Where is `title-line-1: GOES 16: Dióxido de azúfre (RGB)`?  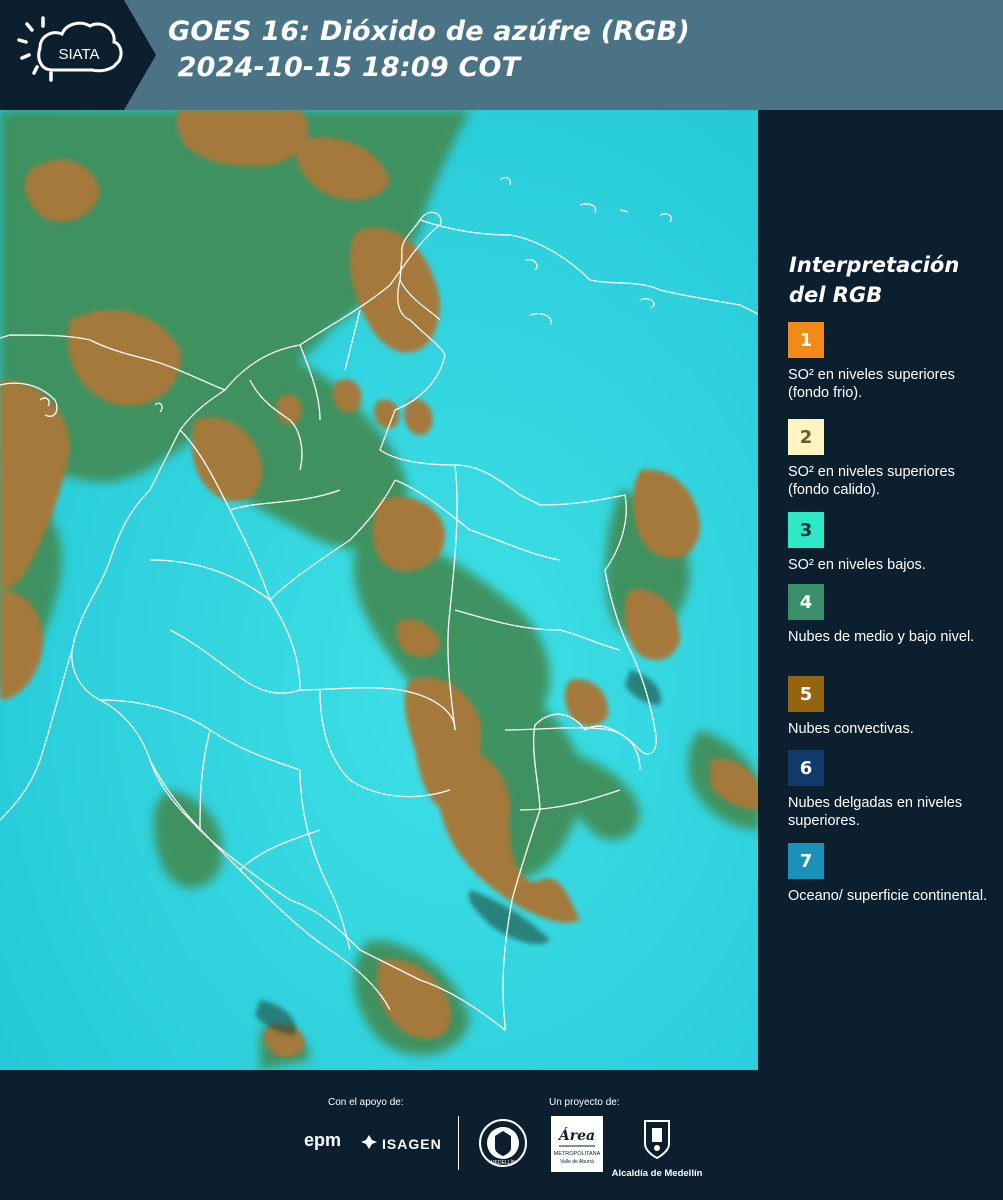 title-line-1: GOES 16: Dióxido de azúfre (RGB) is located at coordinates (429, 31).